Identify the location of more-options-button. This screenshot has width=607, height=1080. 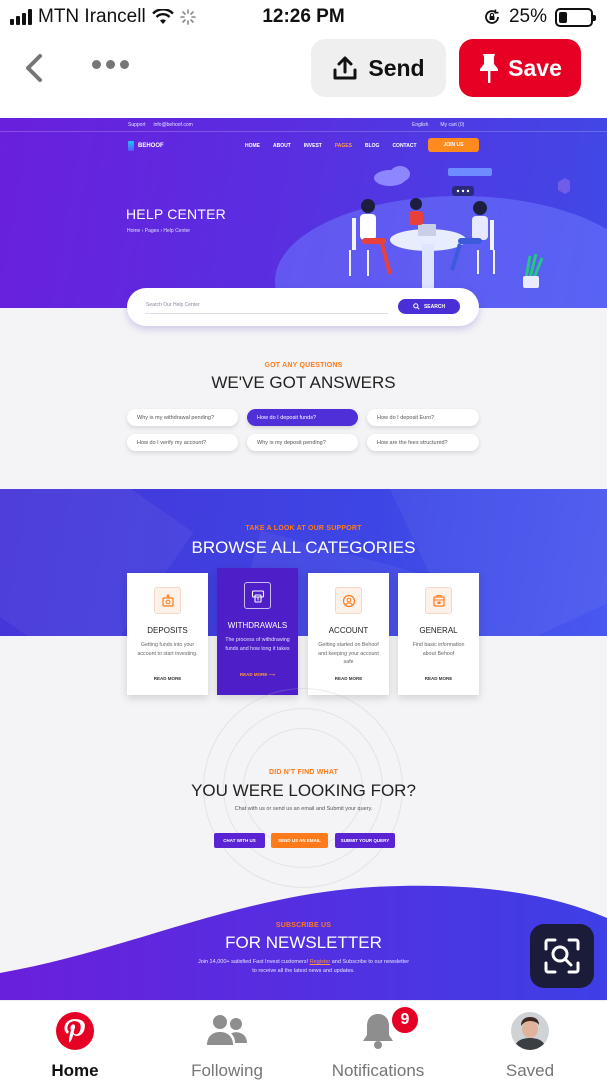
(110, 64).